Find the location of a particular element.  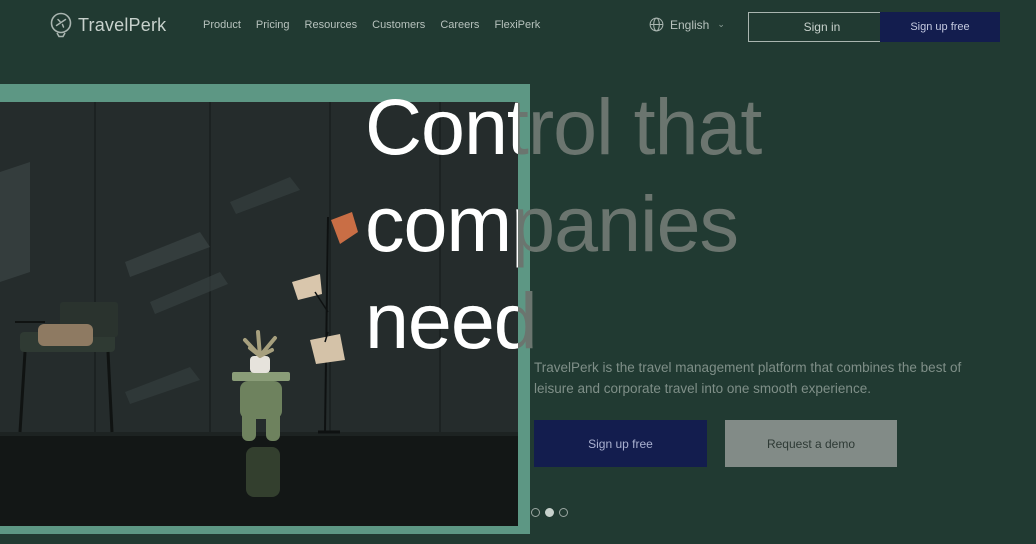

carousel-dots is located at coordinates (549, 512).